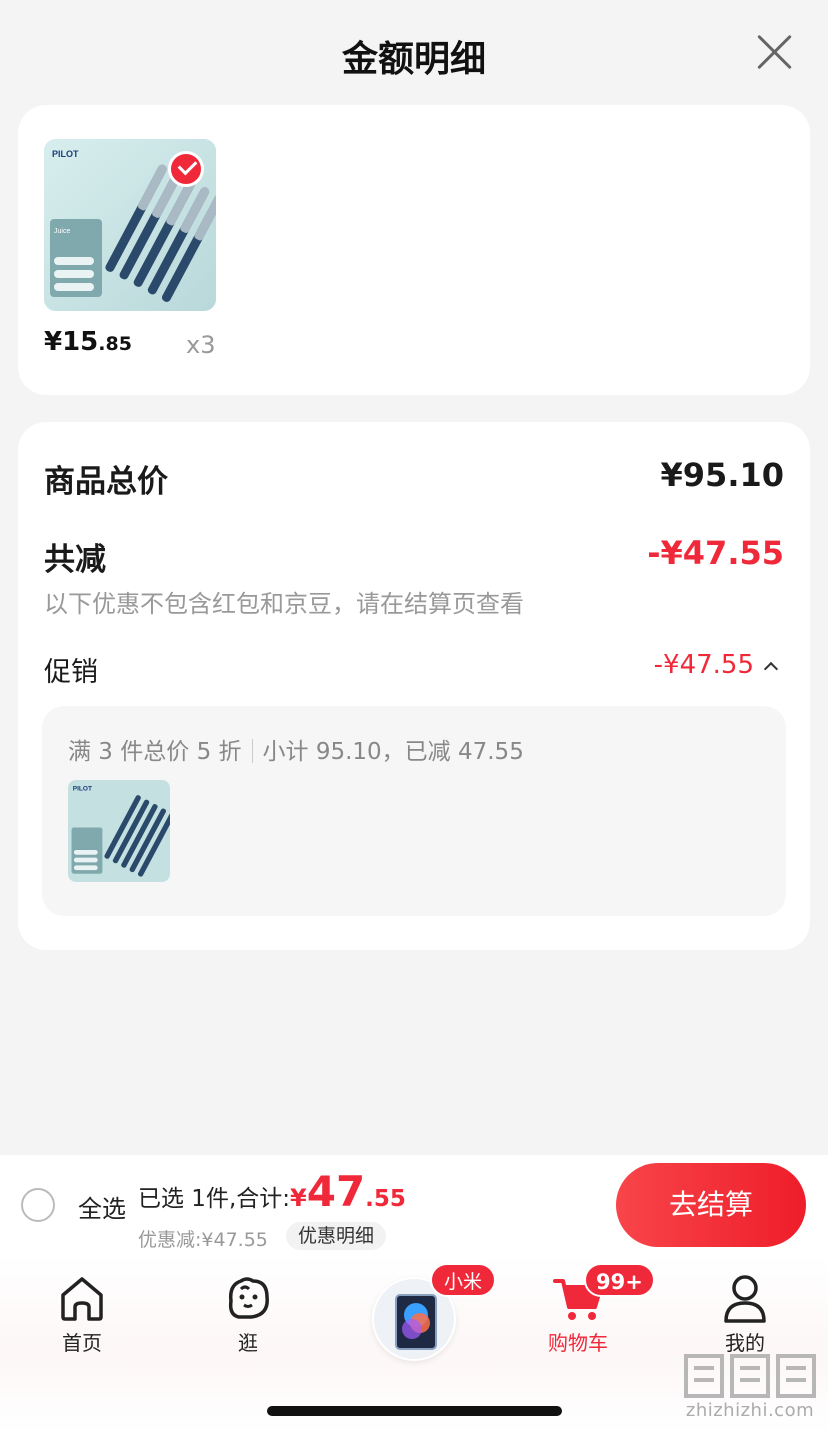 Image resolution: width=828 pixels, height=1434 pixels. I want to click on promo-label: 促销, so click(71, 672).